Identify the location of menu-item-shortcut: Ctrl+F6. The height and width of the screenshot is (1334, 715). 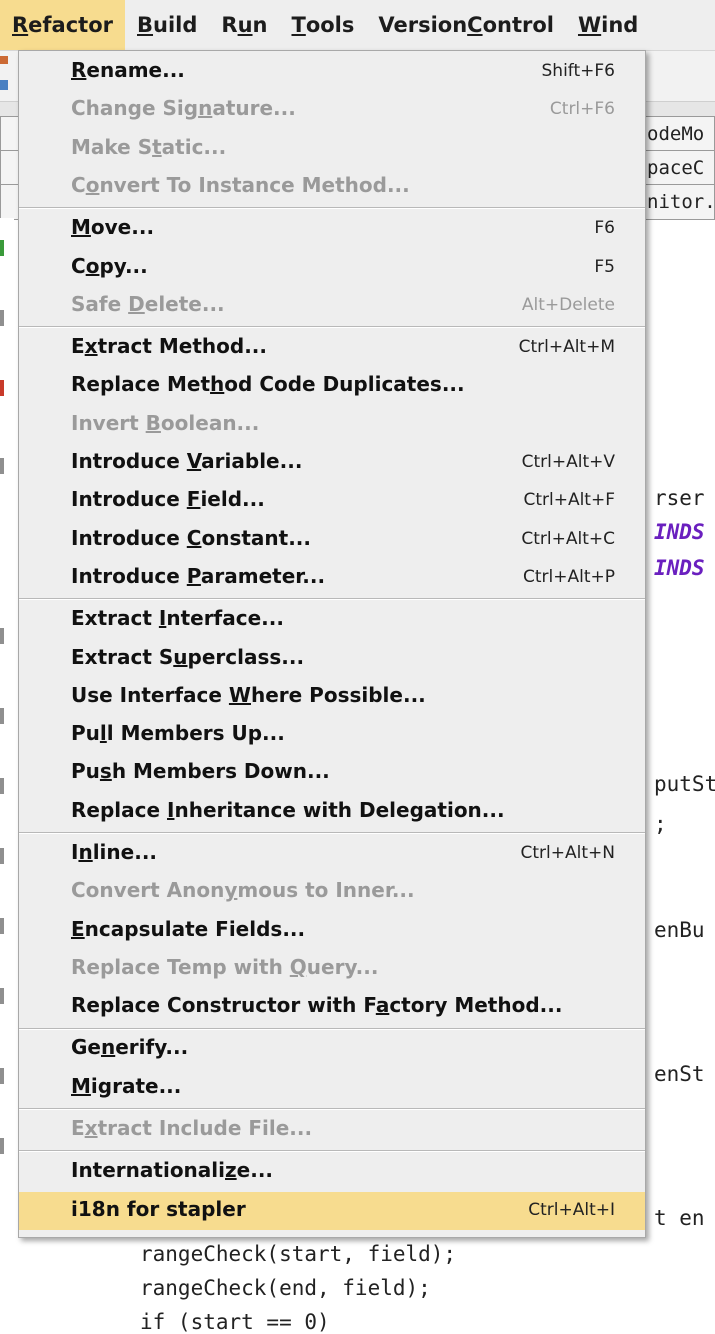
(582, 109).